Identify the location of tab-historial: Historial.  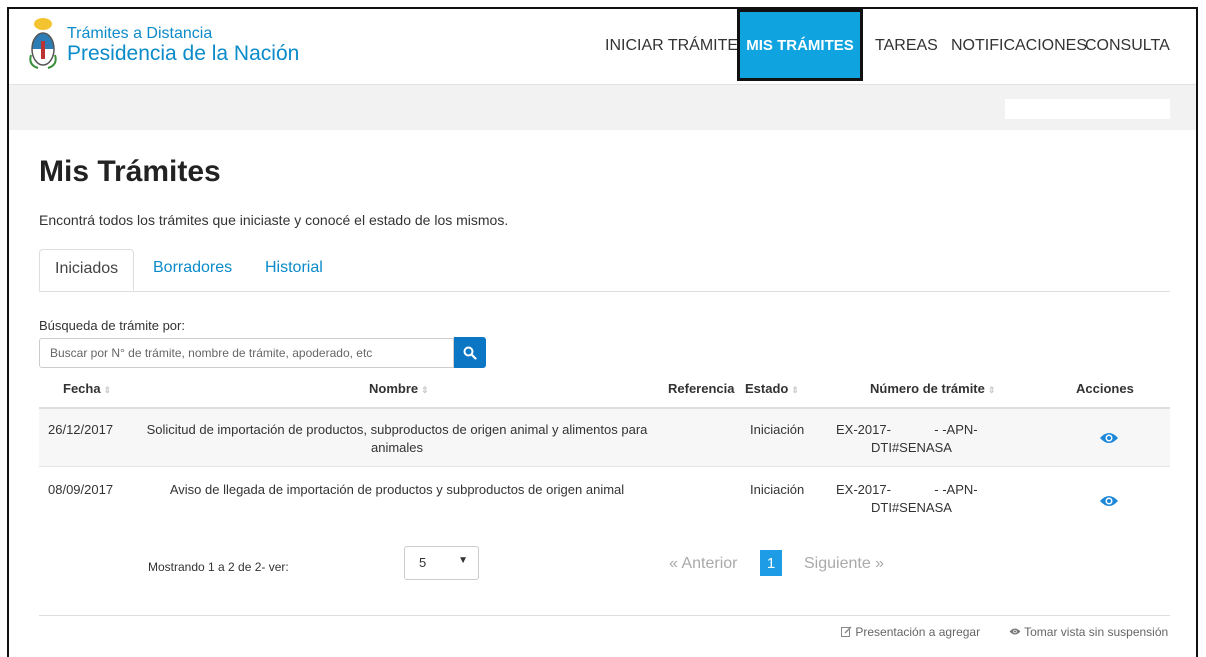
(294, 270).